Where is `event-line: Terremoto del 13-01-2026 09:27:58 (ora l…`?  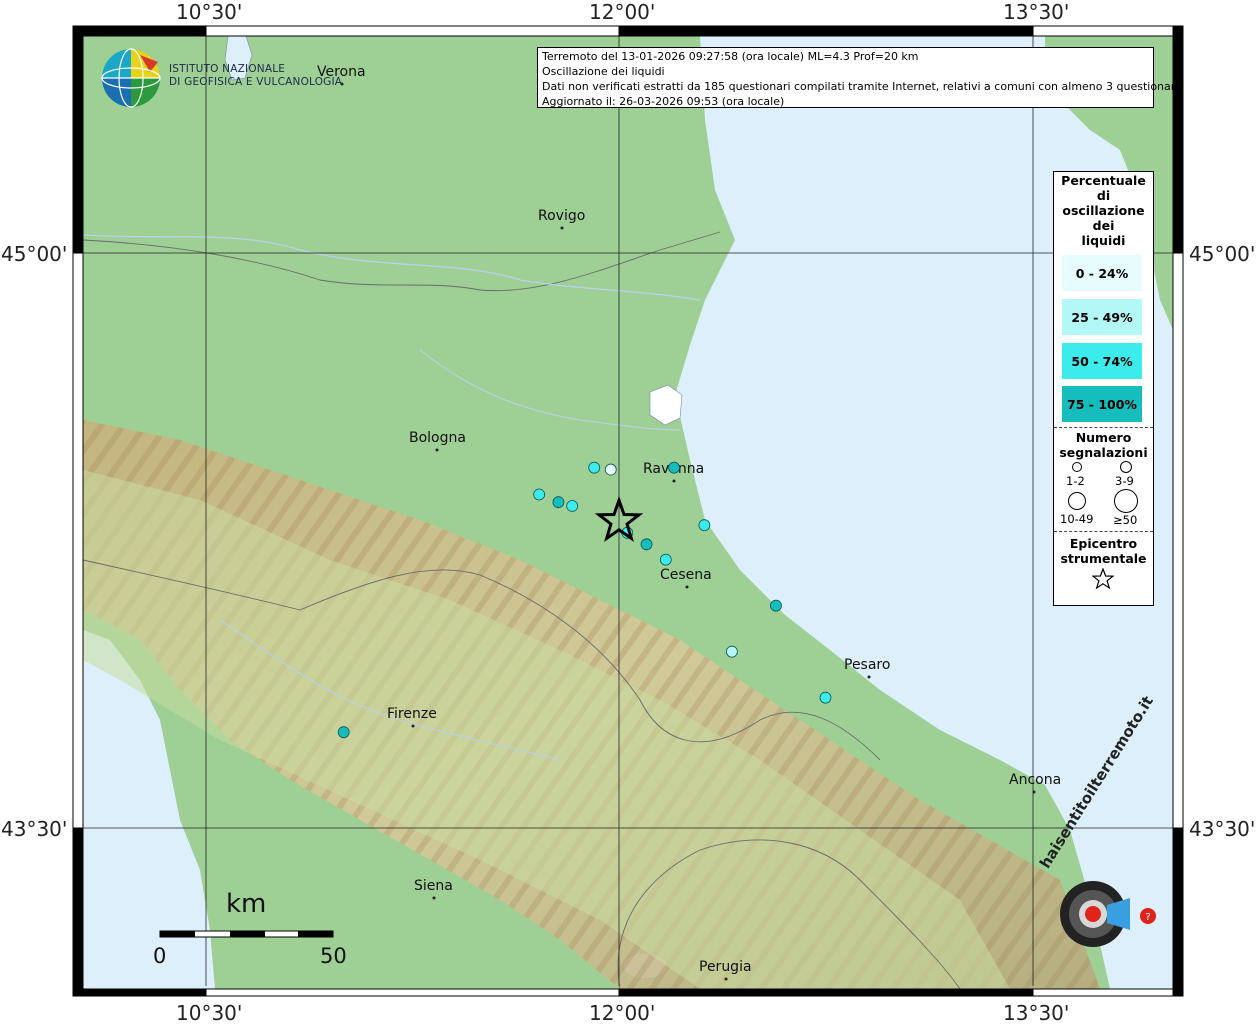
event-line: Terremoto del 13-01-2026 09:27:58 (ora l… is located at coordinates (730, 56).